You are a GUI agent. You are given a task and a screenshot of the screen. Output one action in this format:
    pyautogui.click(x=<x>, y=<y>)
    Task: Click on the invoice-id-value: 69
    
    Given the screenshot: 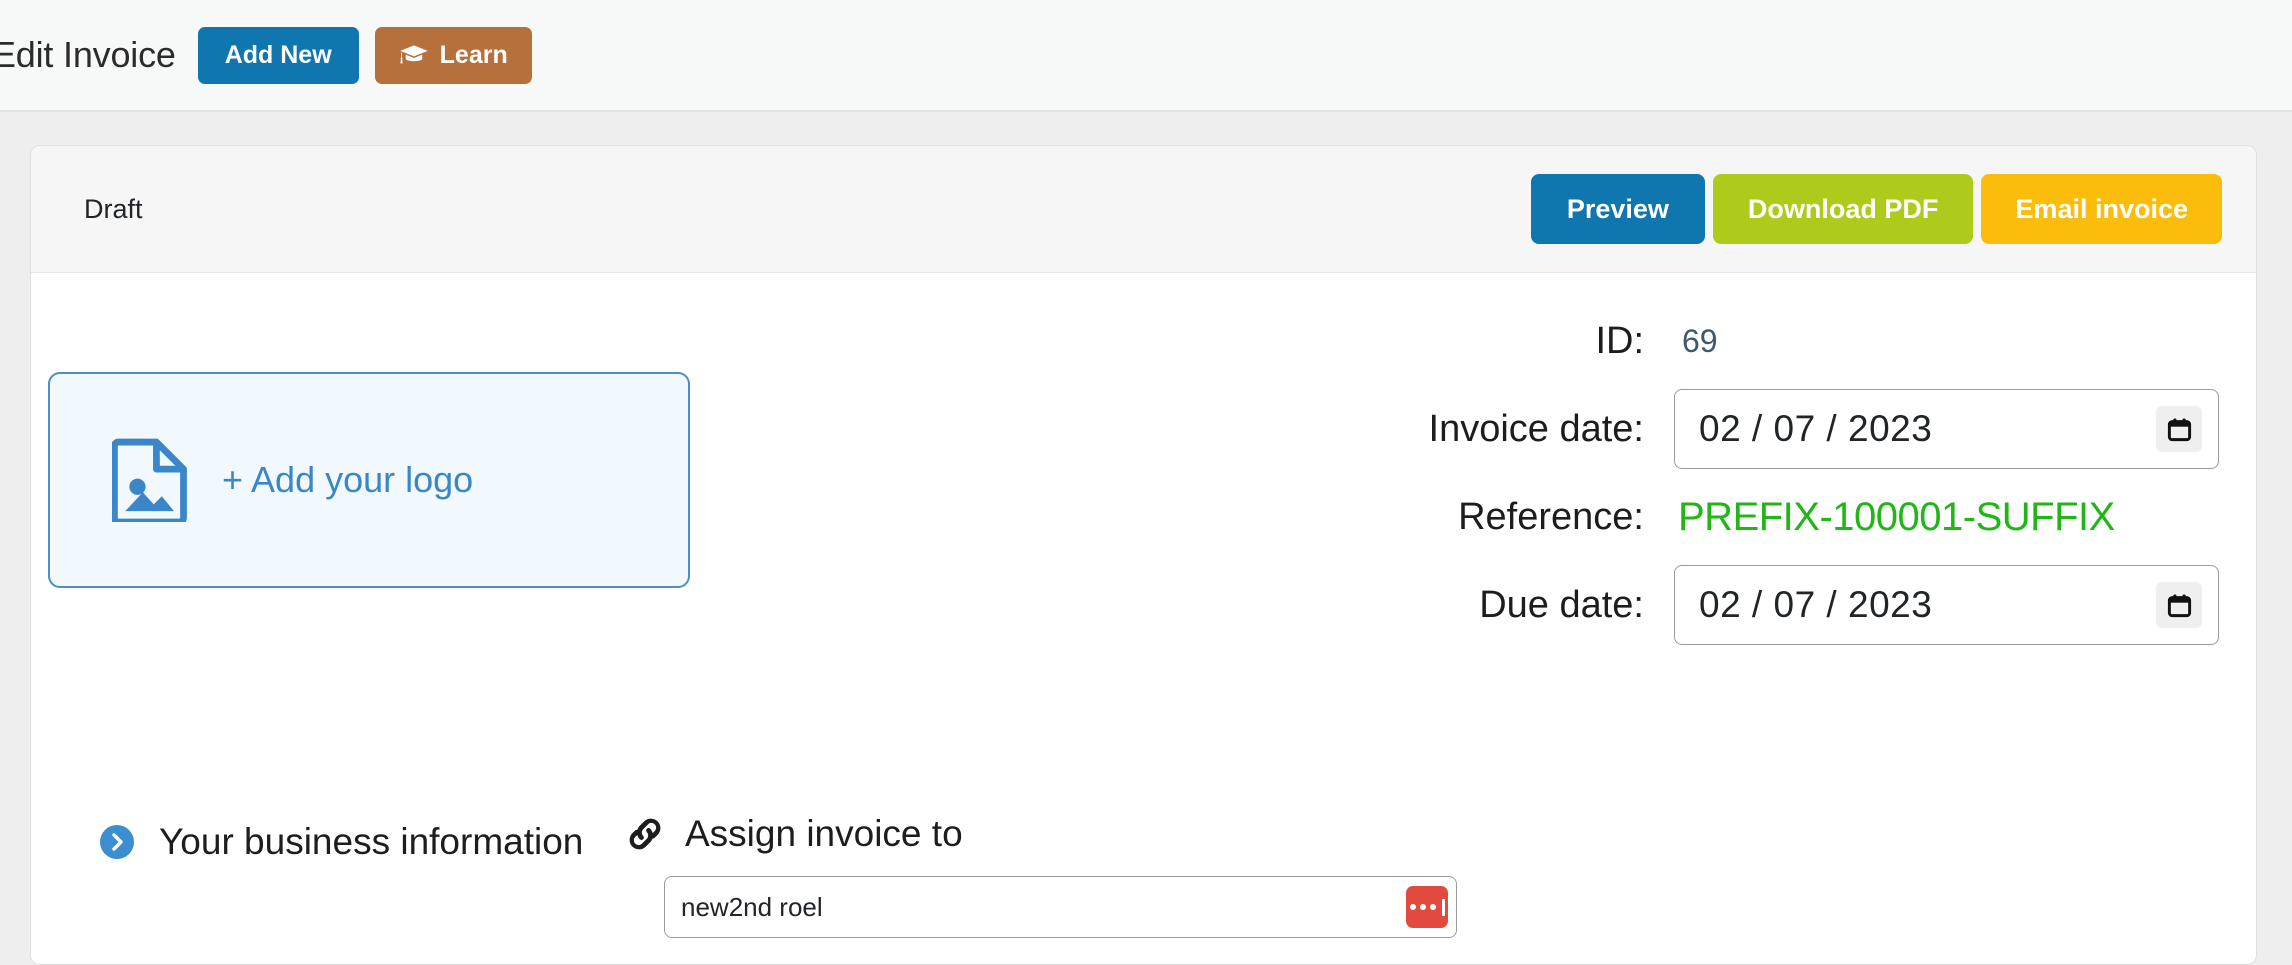 What is the action you would take?
    pyautogui.click(x=1700, y=340)
    